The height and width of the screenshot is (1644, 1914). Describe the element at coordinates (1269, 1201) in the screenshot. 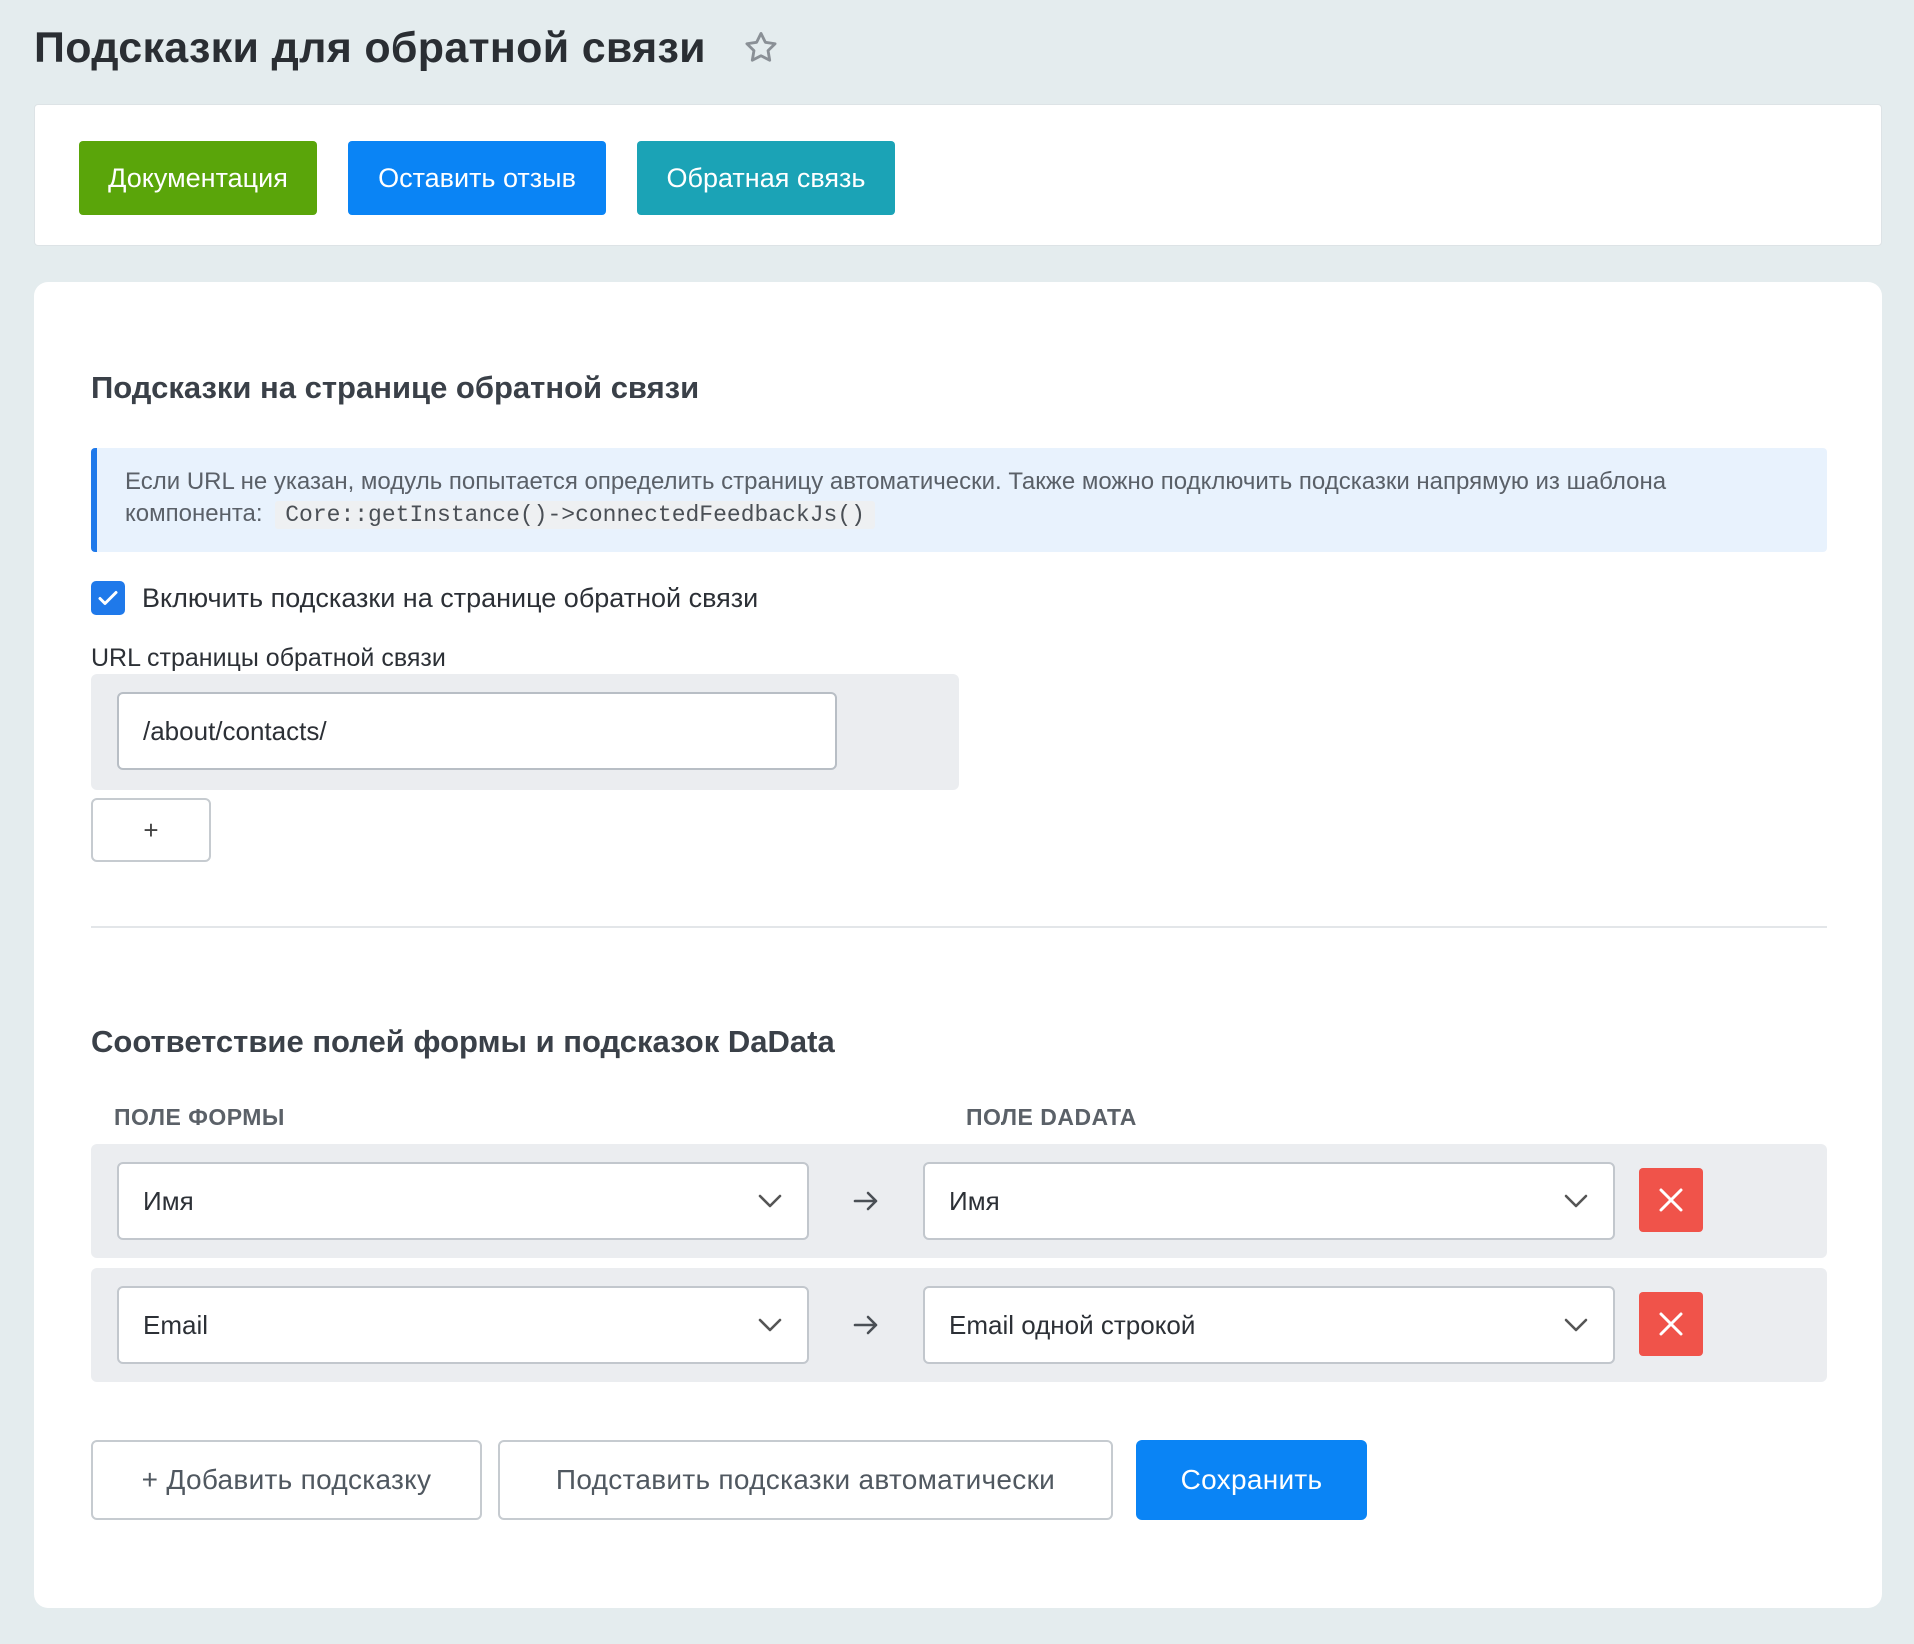

I see `dadata-field-select: Имя` at that location.